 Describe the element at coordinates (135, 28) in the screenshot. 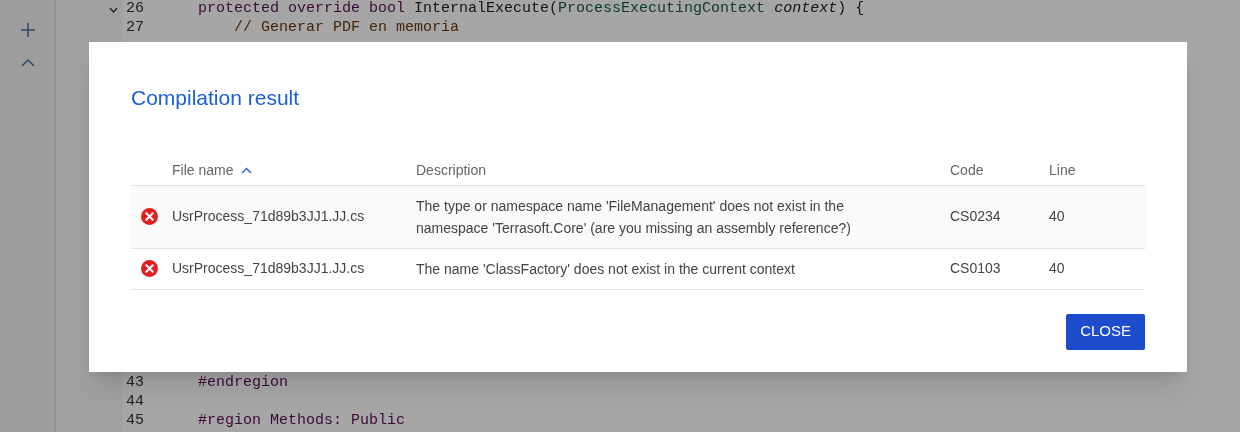

I see `line-number: 27` at that location.